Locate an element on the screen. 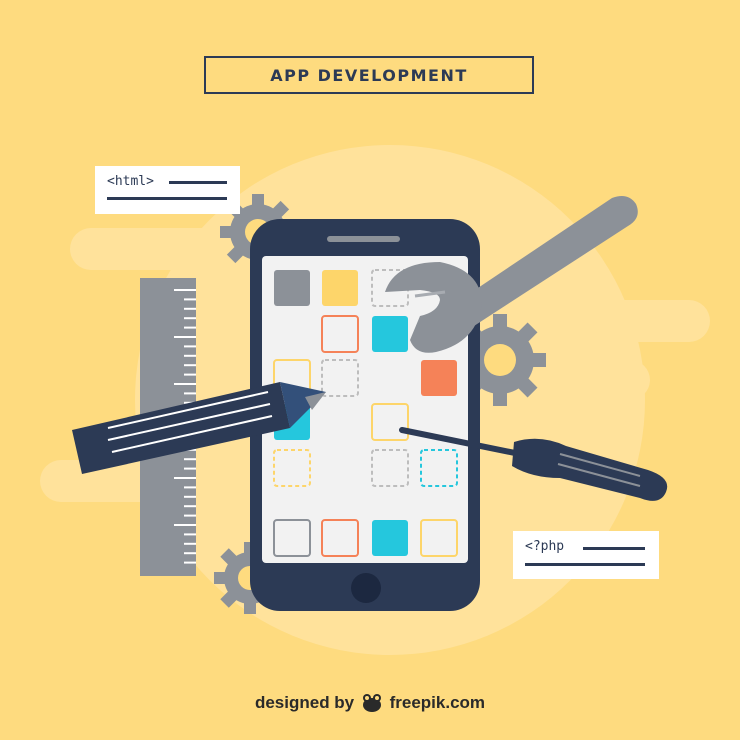 This screenshot has width=740, height=740. php-tag-label: <?php is located at coordinates (545, 546).